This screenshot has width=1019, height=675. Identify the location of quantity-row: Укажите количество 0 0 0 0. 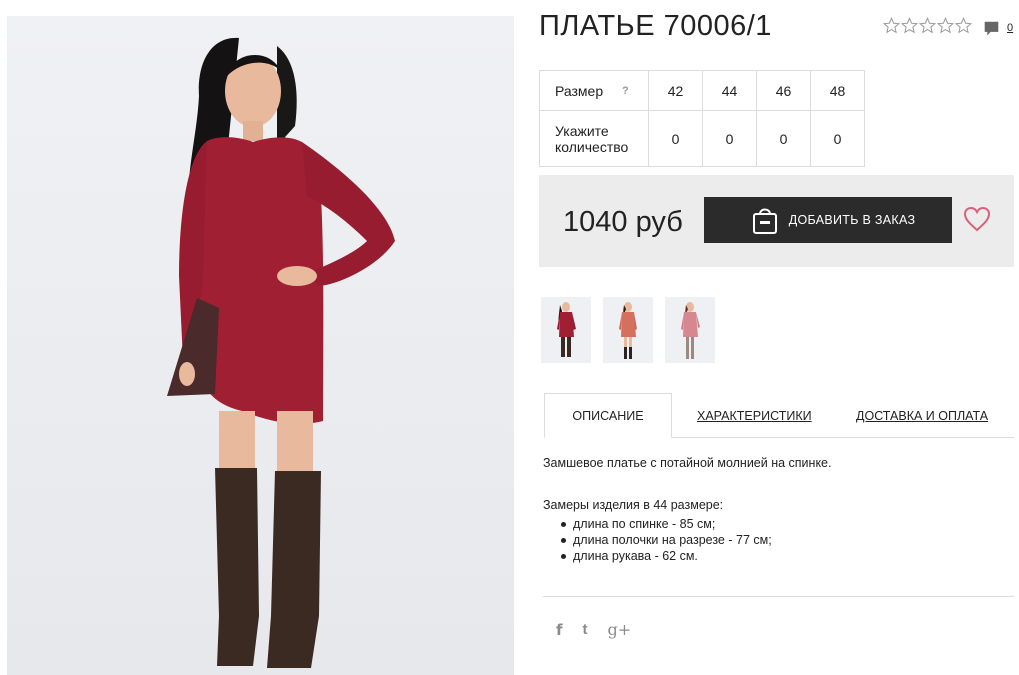
(702, 138).